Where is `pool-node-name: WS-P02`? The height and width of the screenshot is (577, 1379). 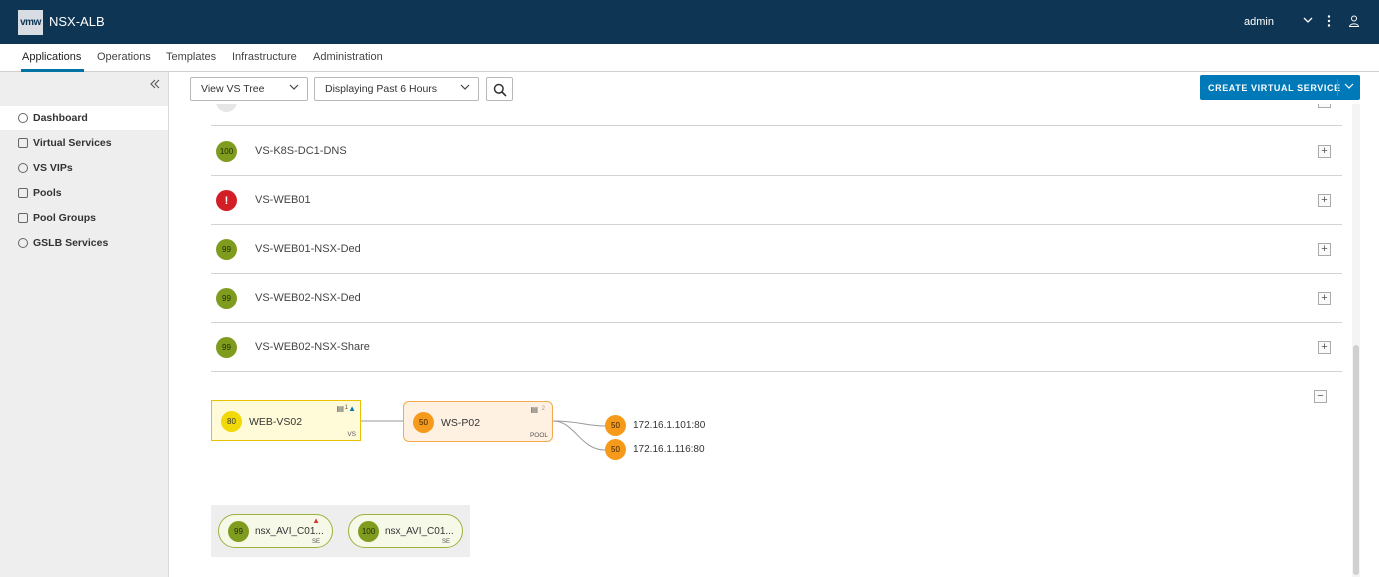 pool-node-name: WS-P02 is located at coordinates (461, 423).